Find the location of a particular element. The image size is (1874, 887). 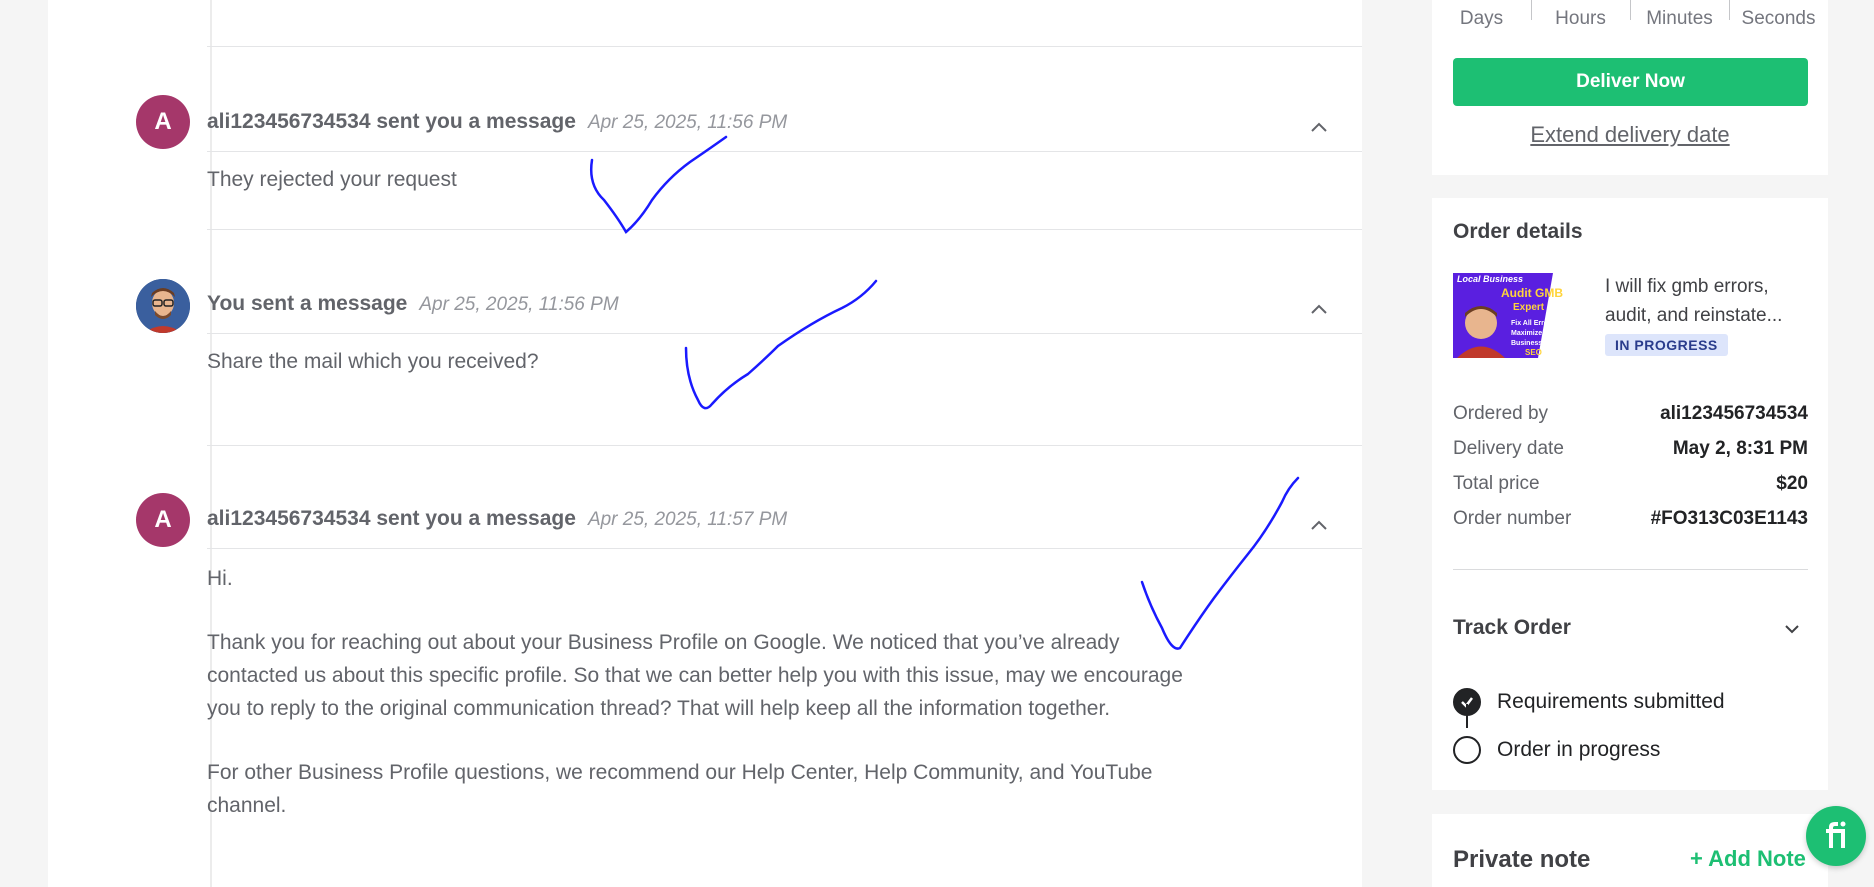

countdown-labels: Days Hours Minutes Seconds is located at coordinates (1630, 15).